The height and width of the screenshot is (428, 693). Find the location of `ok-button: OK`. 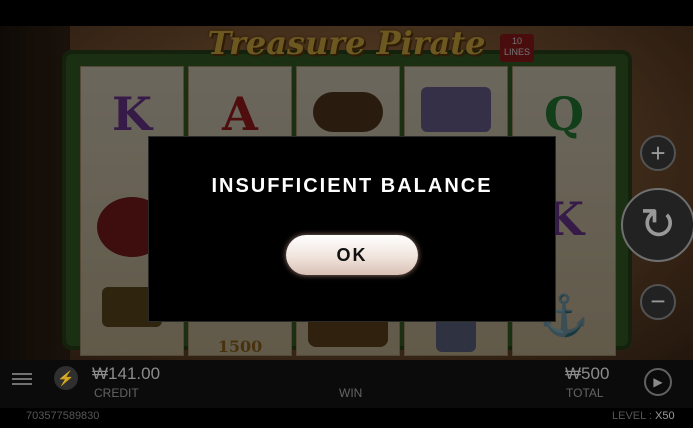

ok-button: OK is located at coordinates (352, 255).